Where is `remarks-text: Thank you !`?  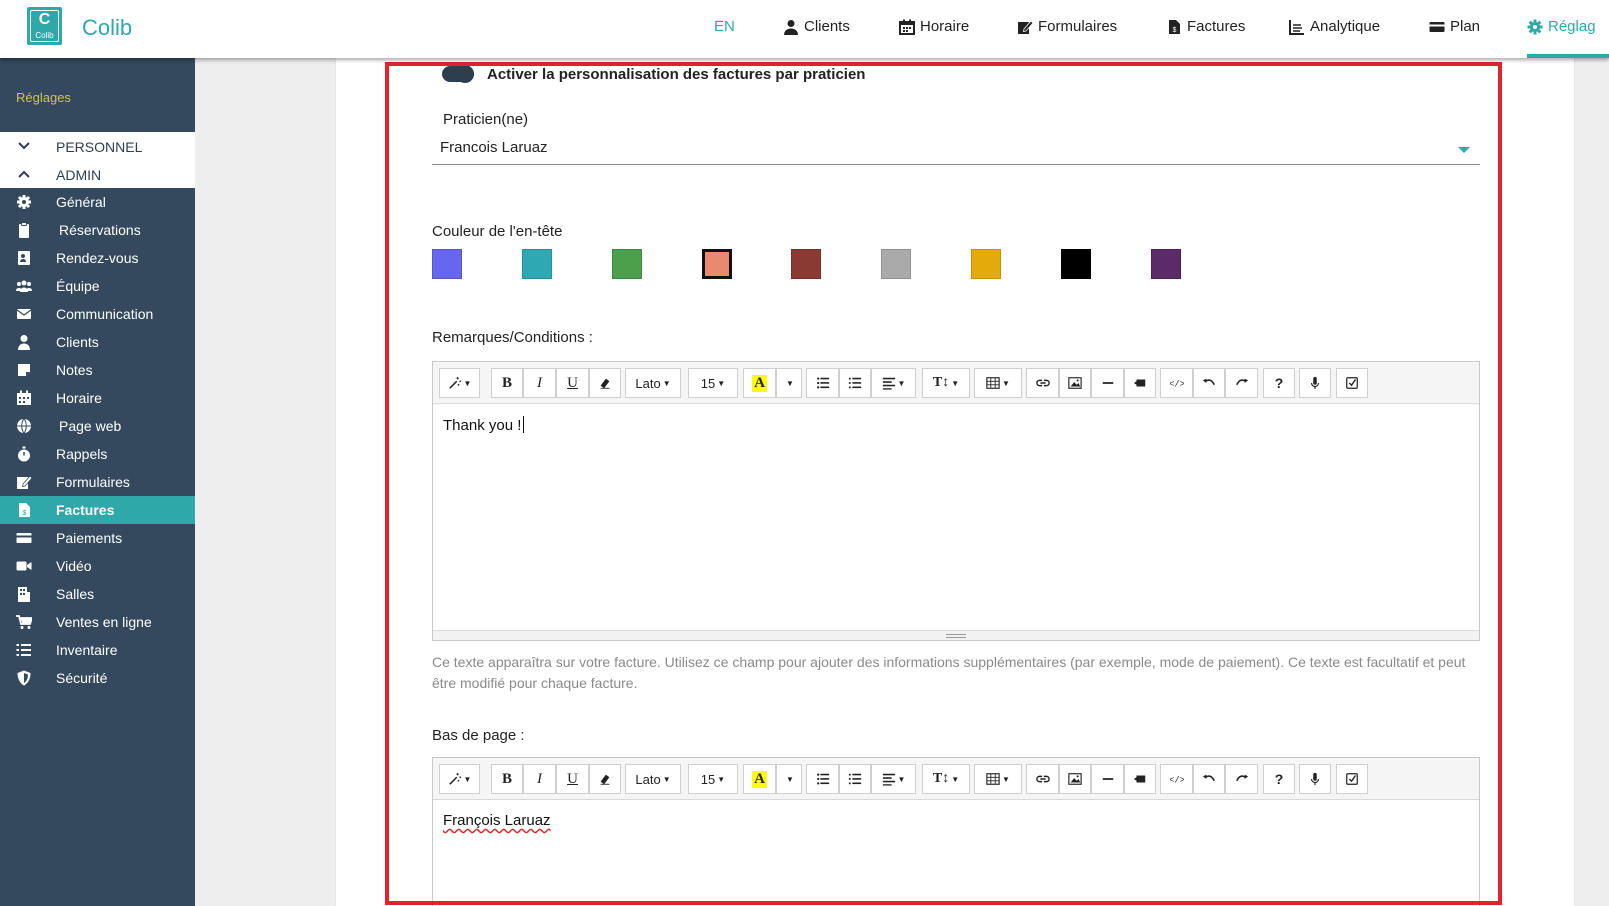
remarks-text: Thank you ! is located at coordinates (484, 425).